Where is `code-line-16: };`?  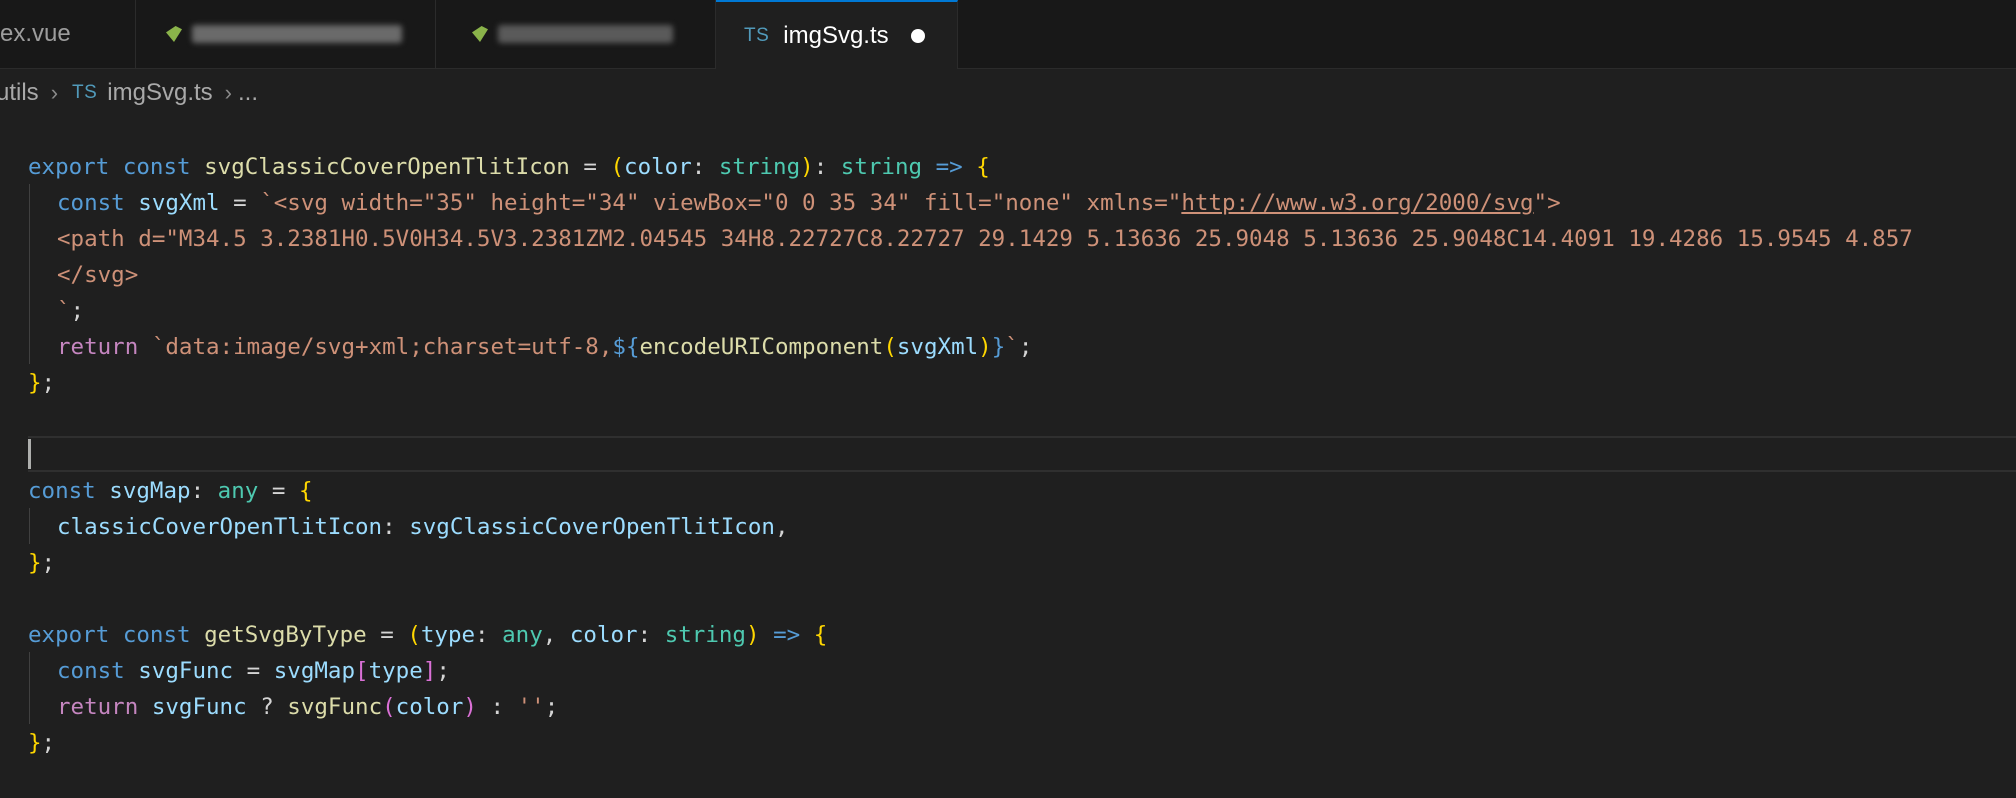 code-line-16: }; is located at coordinates (42, 743).